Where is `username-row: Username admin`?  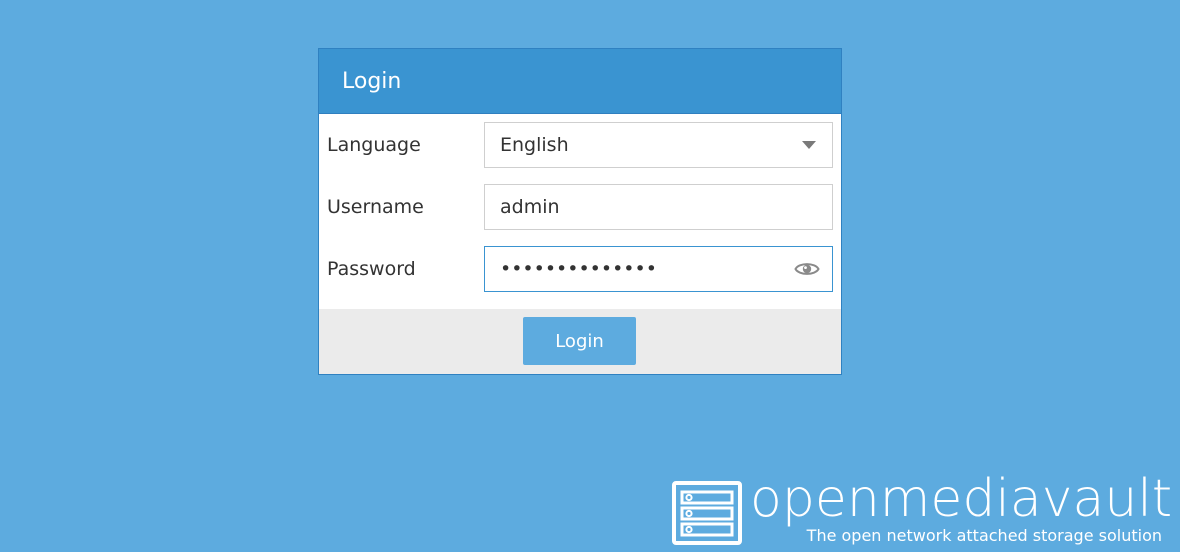 username-row: Username admin is located at coordinates (580, 207).